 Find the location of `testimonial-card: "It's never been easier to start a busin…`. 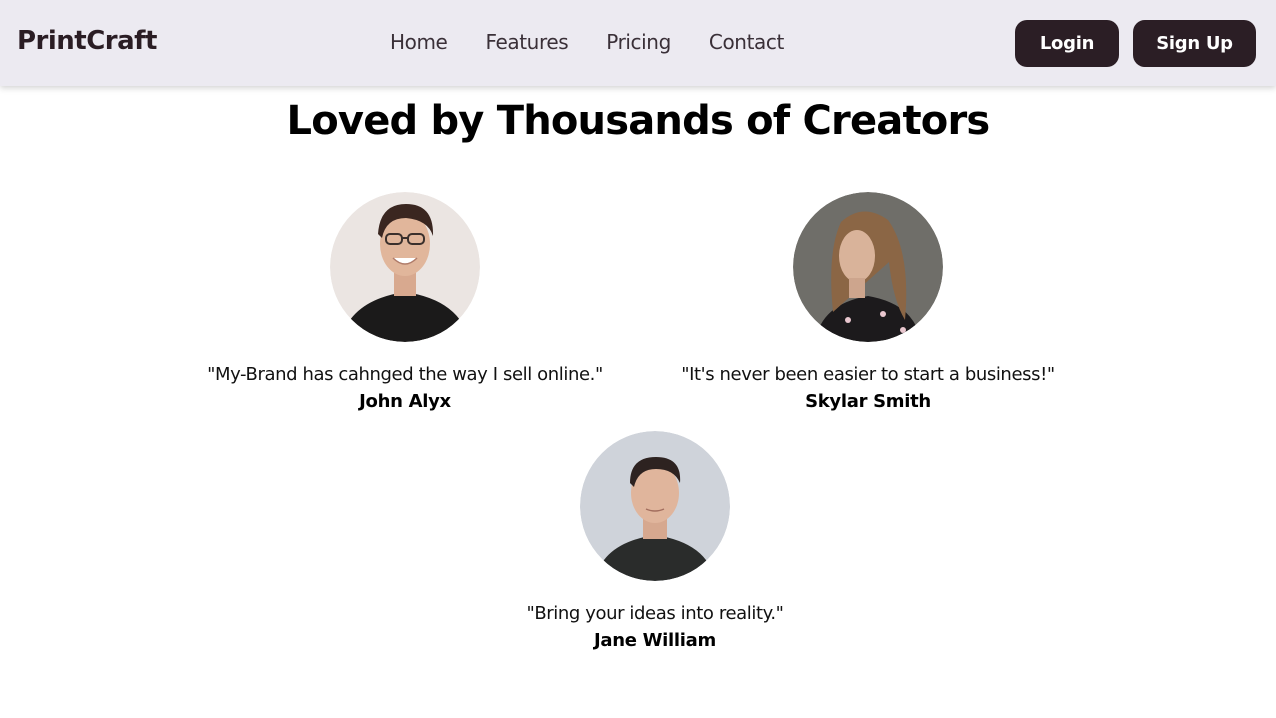

testimonial-card: "It's never been easier to start a busin… is located at coordinates (868, 302).